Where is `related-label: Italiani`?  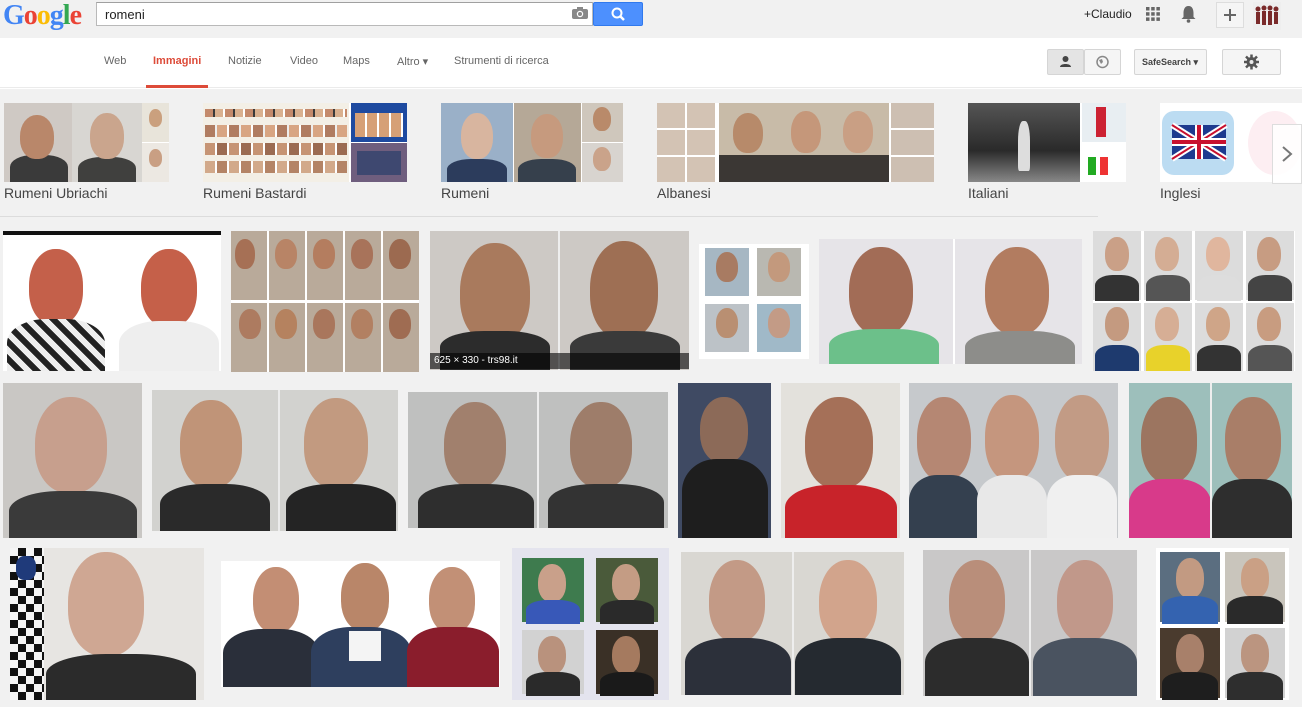 related-label: Italiani is located at coordinates (988, 193).